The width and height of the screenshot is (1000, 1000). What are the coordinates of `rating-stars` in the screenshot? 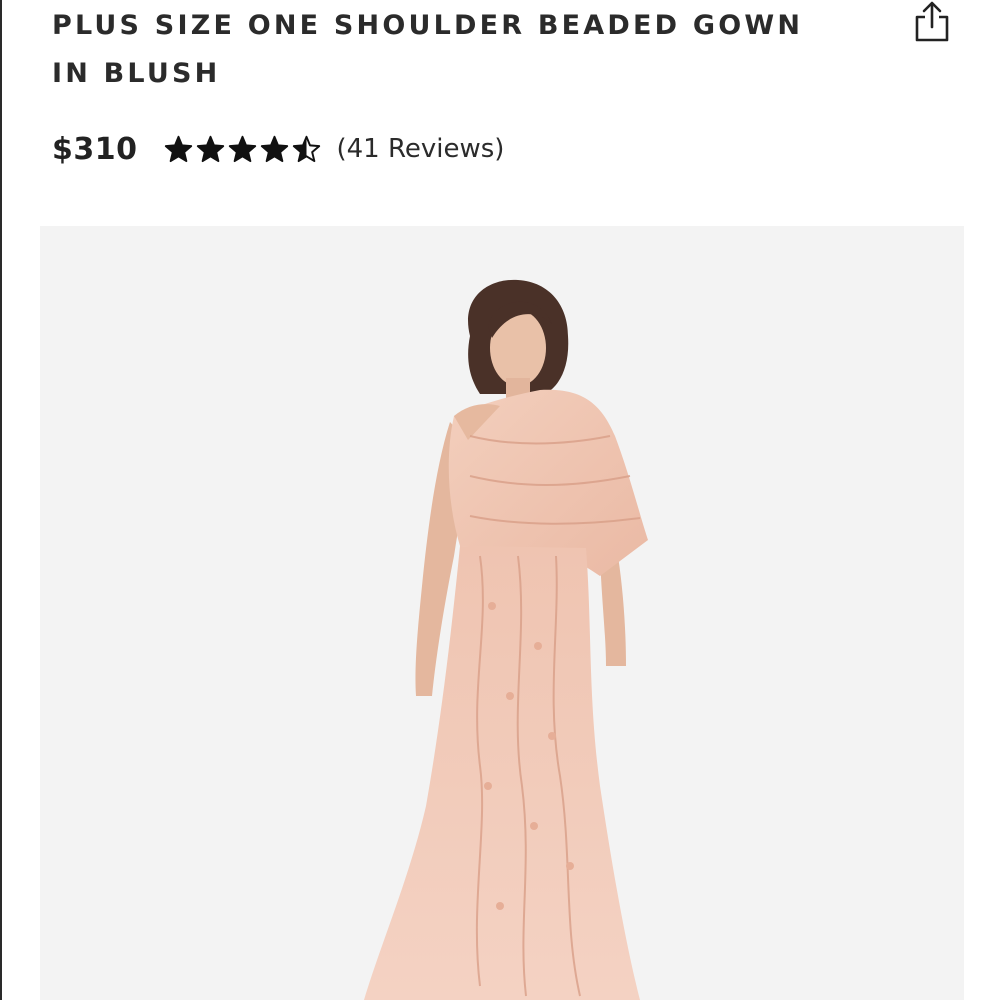 It's located at (242, 149).